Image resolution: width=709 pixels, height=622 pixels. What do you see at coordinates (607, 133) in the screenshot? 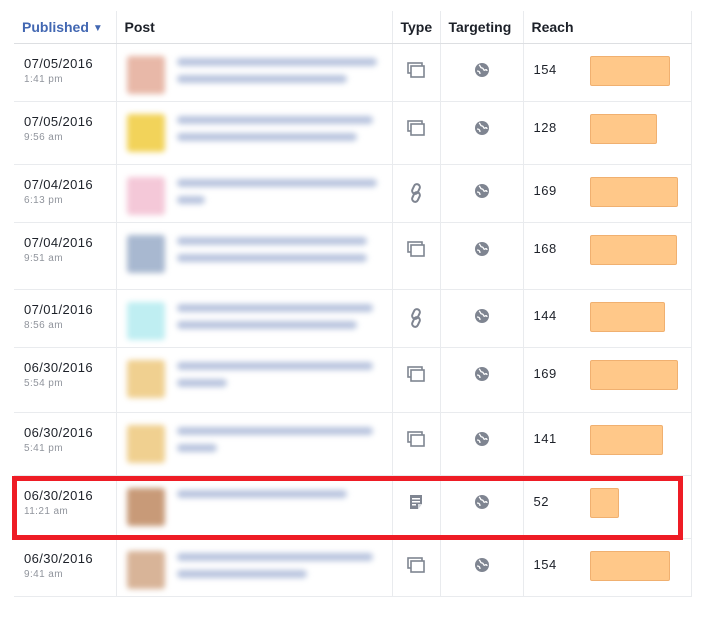
I see `reach-cell: 128` at bounding box center [607, 133].